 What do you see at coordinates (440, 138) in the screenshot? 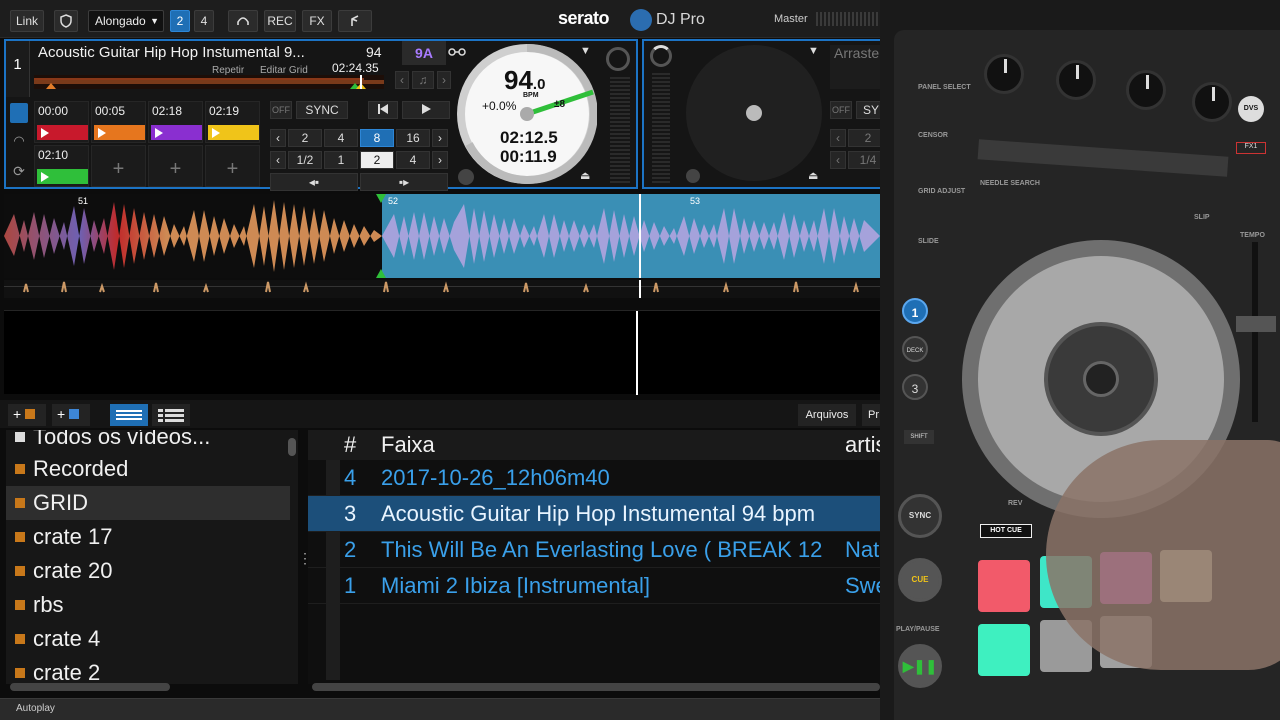
I see `loop-double-arrow: ›` at bounding box center [440, 138].